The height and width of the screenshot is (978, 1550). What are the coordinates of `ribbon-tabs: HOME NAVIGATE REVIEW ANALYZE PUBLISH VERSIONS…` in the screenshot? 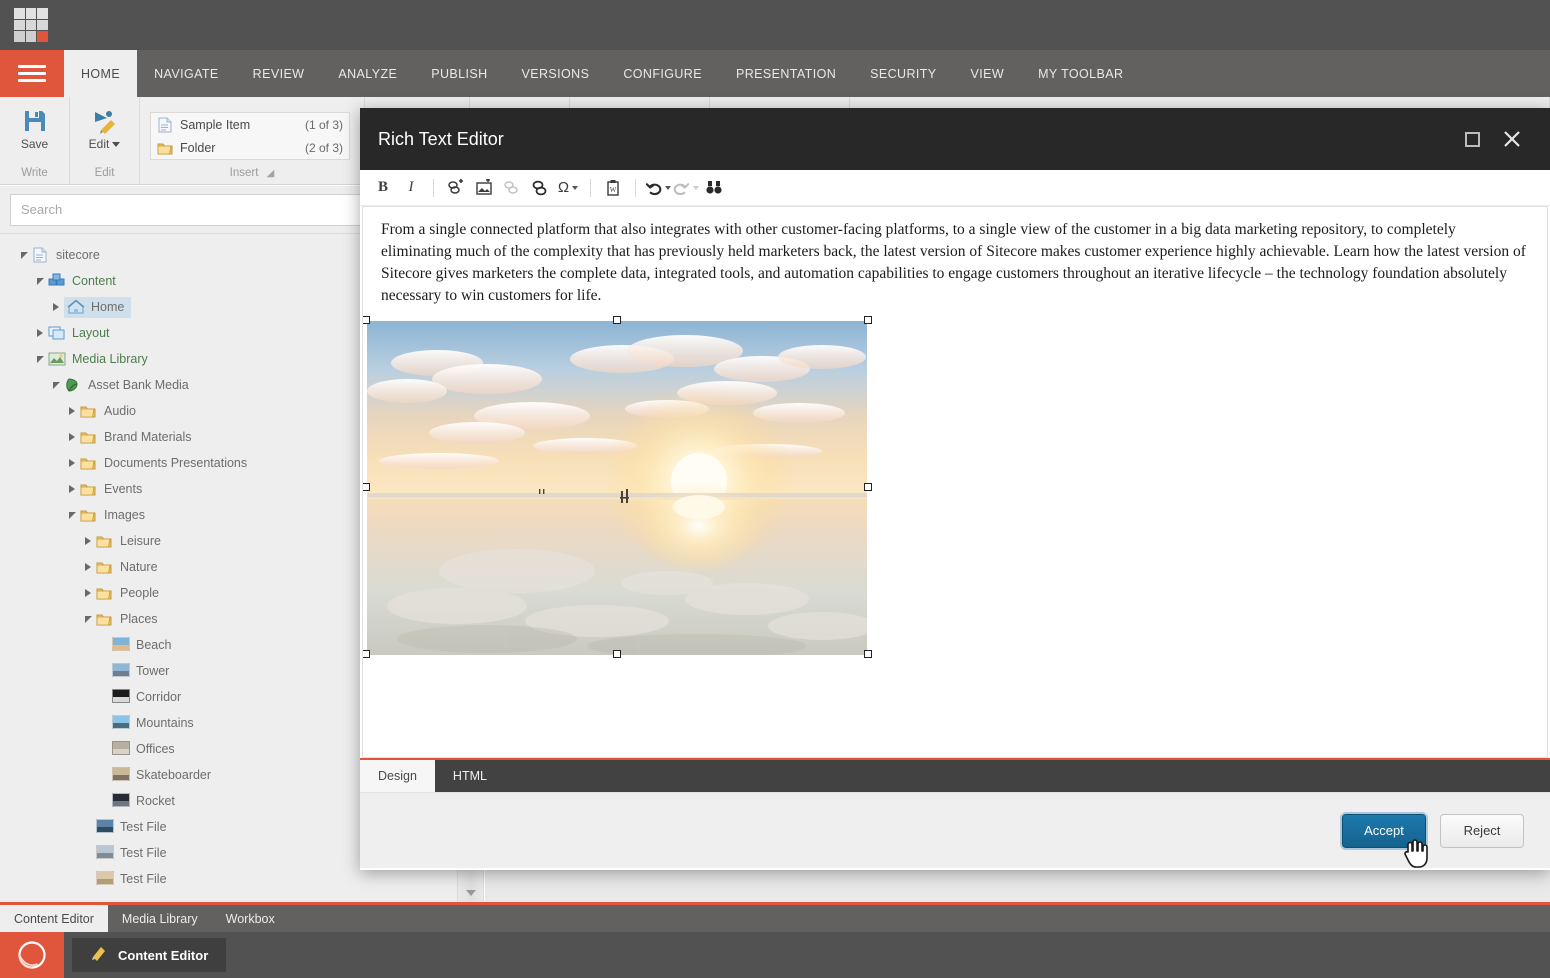 It's located at (602, 73).